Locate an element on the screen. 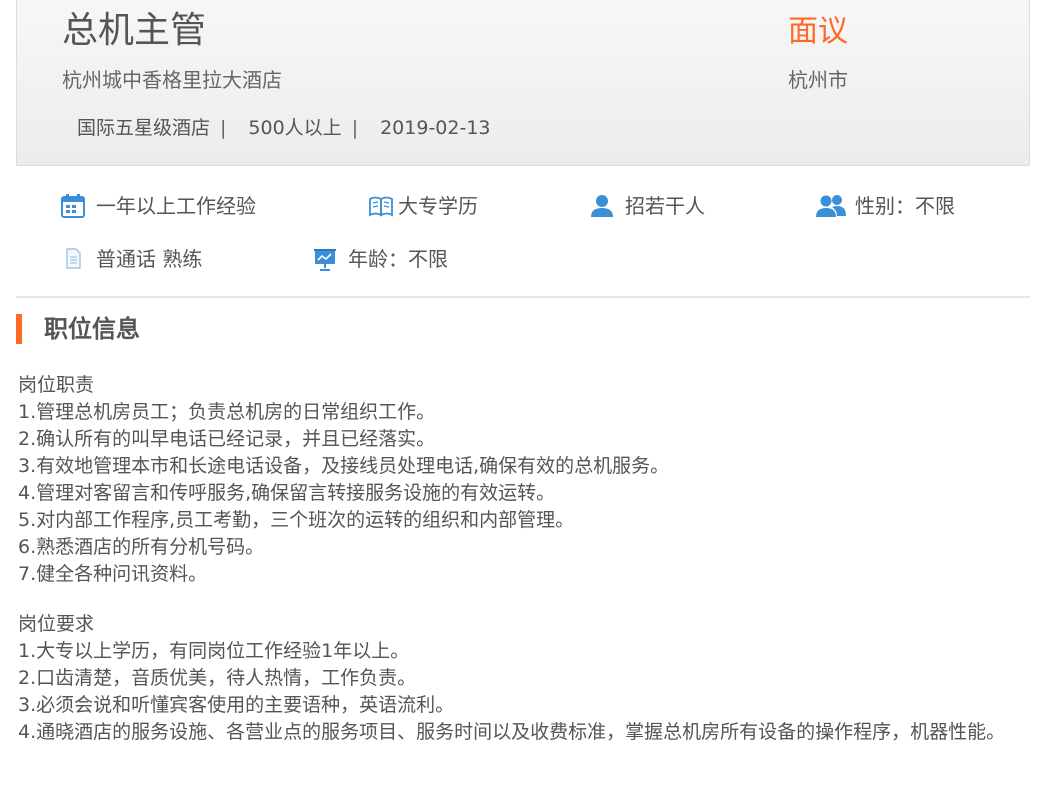 The width and height of the screenshot is (1046, 793). attr-experience: 一年以上工作经验 is located at coordinates (158, 206).